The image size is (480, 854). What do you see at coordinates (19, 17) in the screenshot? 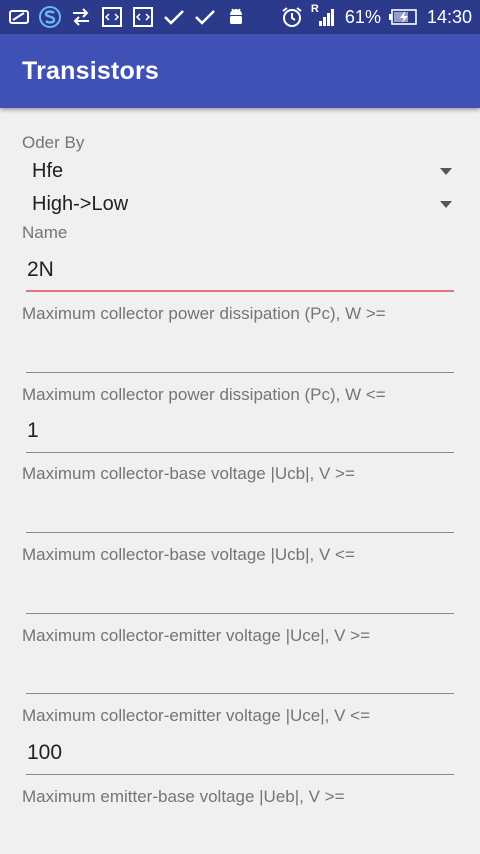
I see `screen-icon` at bounding box center [19, 17].